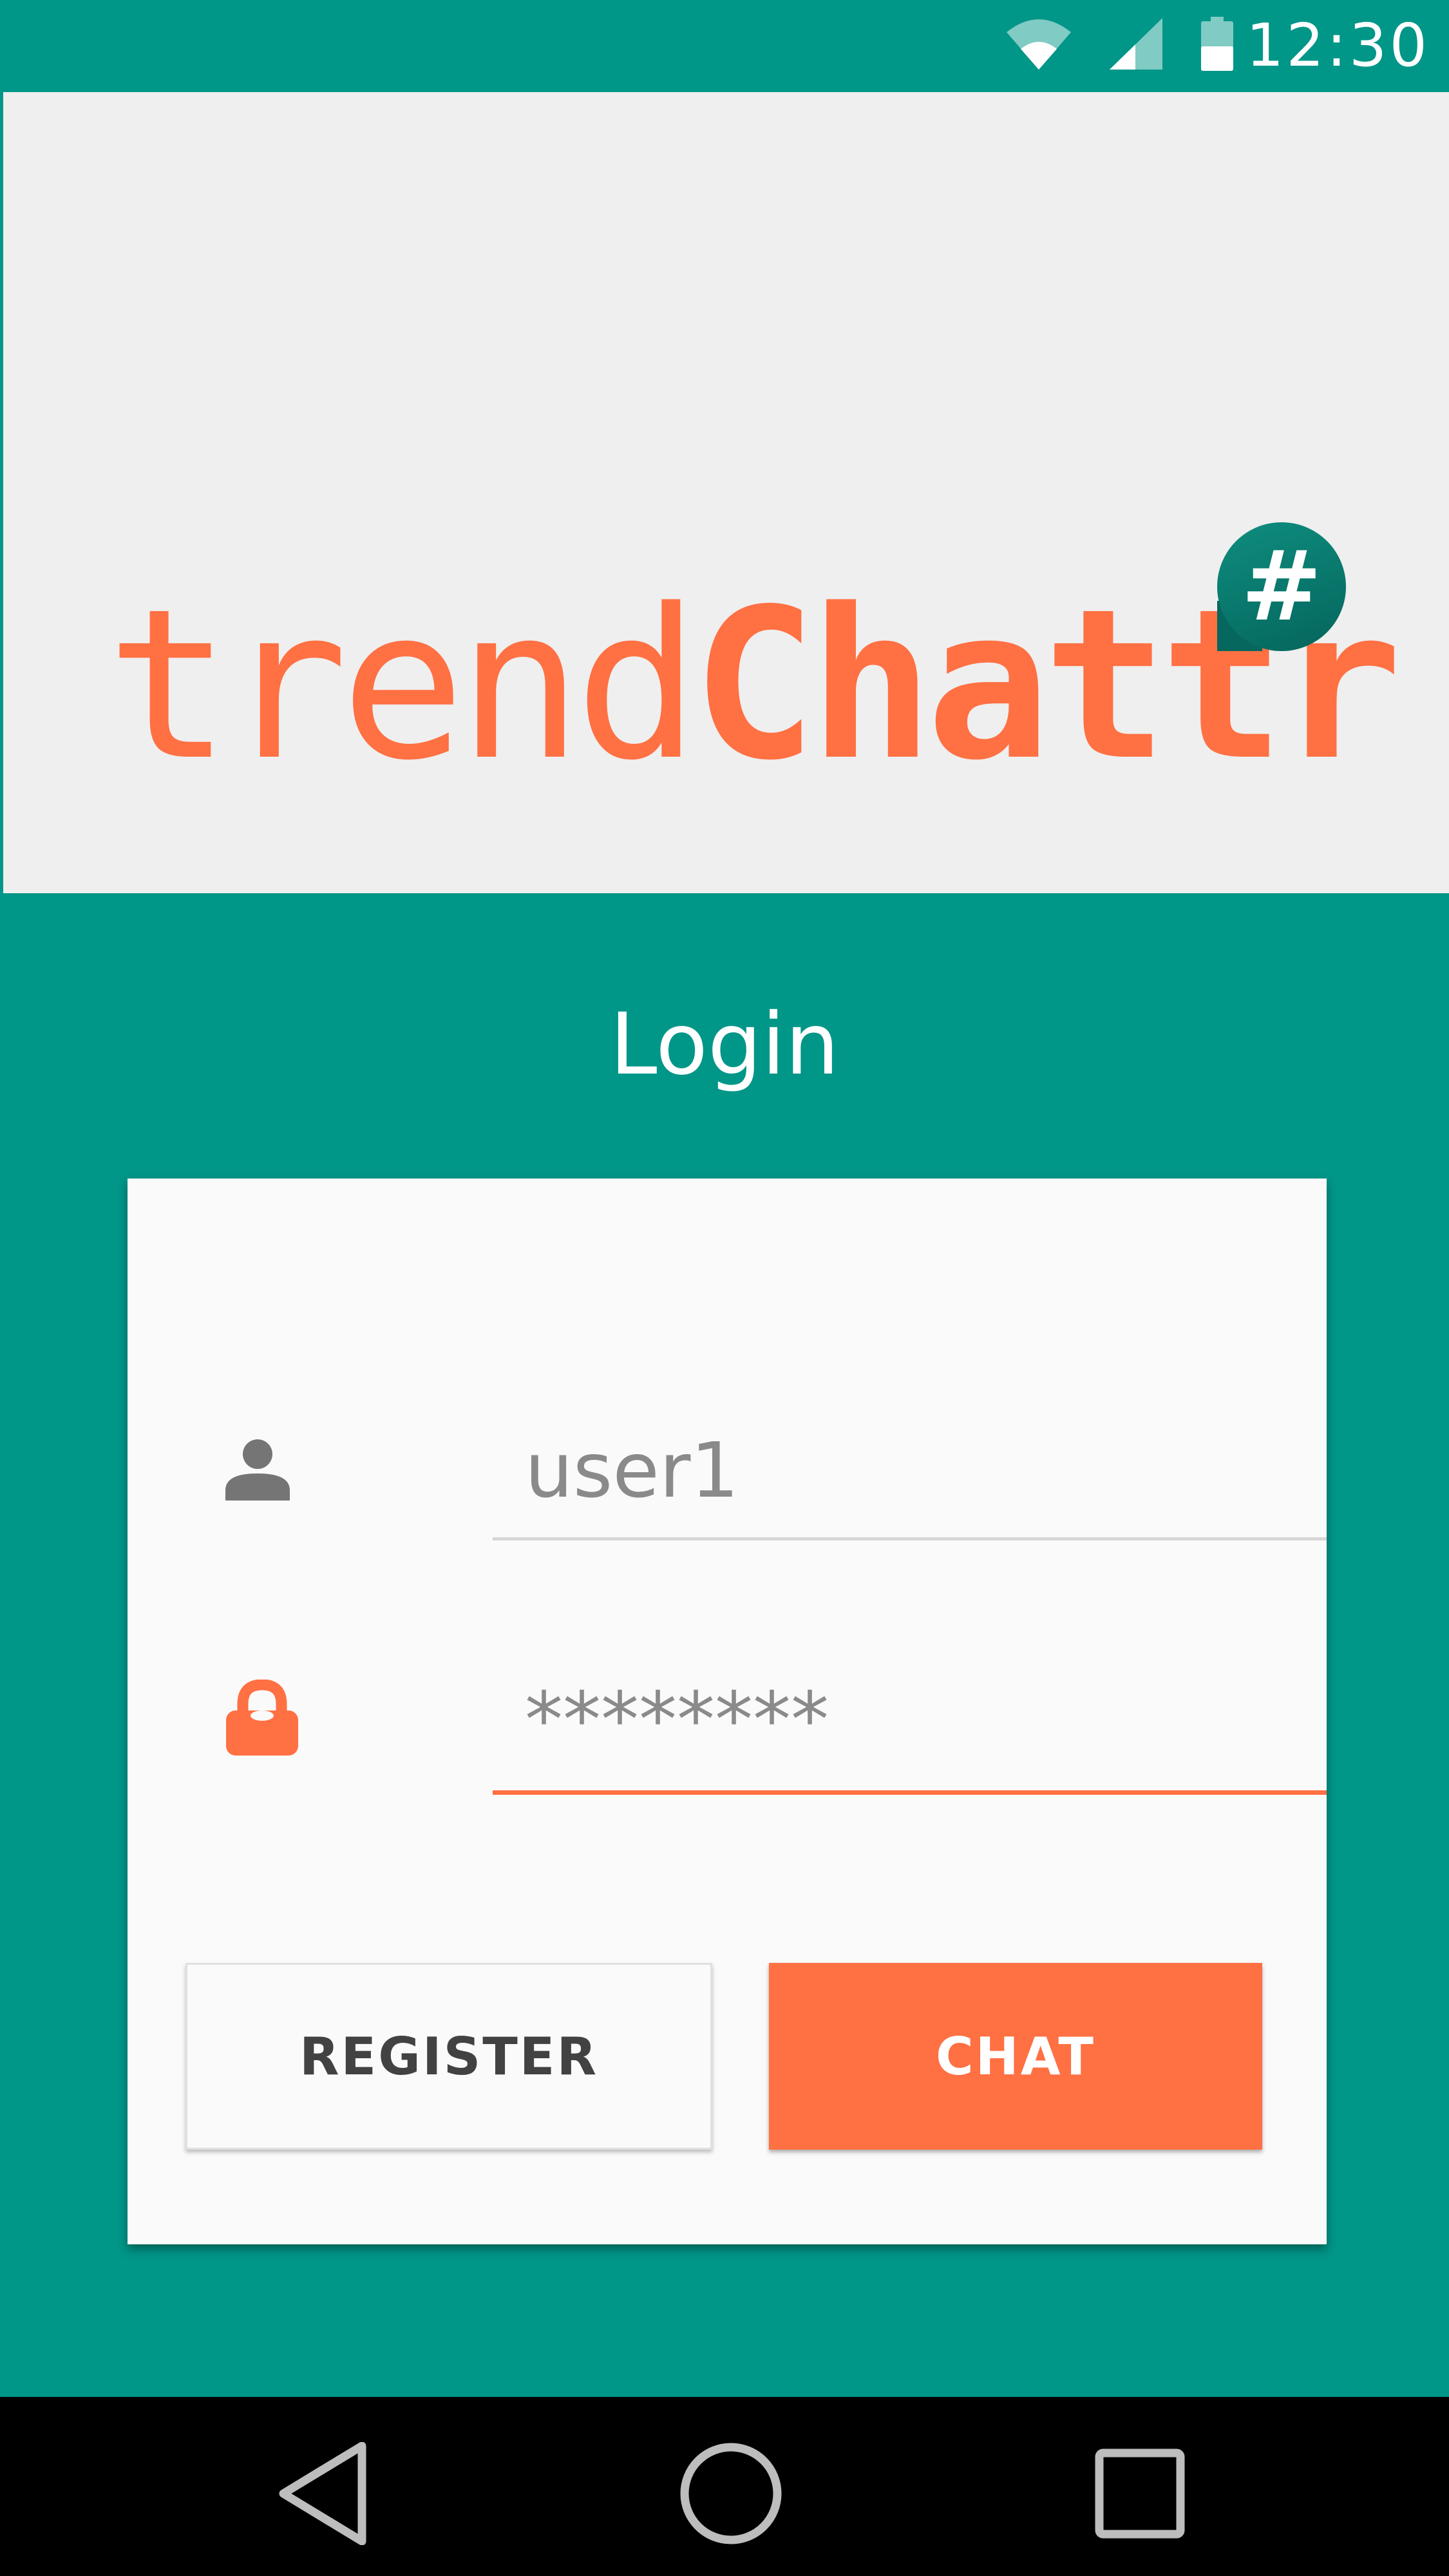  Describe the element at coordinates (724, 46) in the screenshot. I see `status-bar: 12:30` at that location.